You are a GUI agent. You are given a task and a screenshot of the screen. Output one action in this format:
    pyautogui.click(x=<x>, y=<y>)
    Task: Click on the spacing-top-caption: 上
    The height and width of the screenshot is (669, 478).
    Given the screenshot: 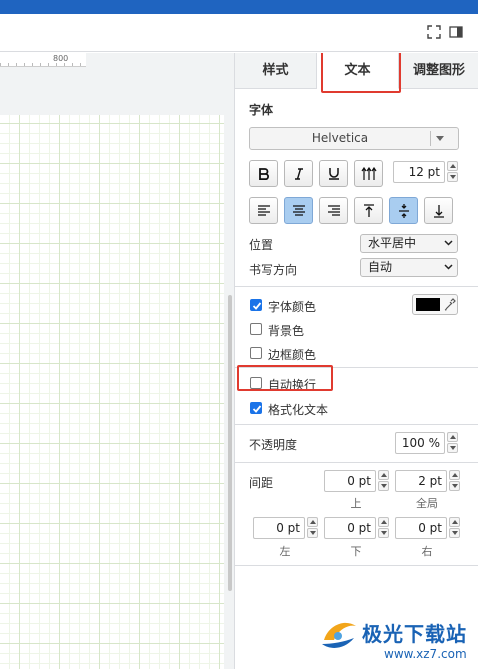 What is the action you would take?
    pyautogui.click(x=356, y=503)
    